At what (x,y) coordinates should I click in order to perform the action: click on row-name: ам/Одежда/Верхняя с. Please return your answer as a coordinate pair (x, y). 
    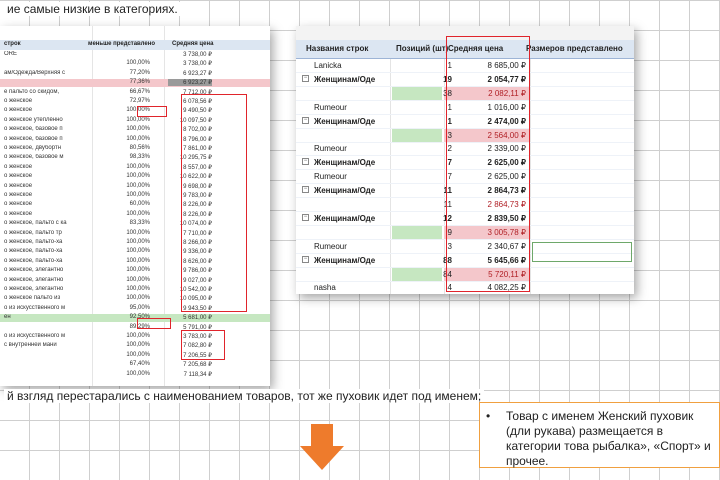
    Looking at the image, I should click on (35, 72).